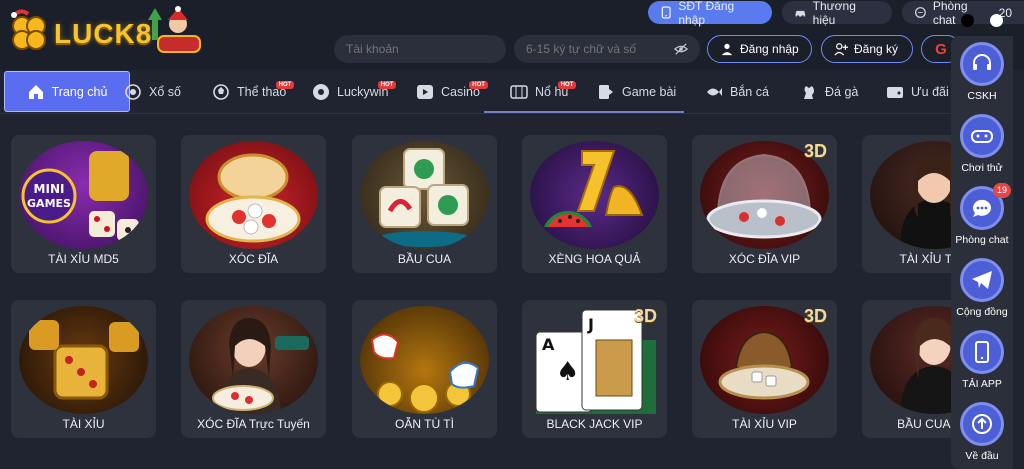 The width and height of the screenshot is (1024, 469). Describe the element at coordinates (596, 49) in the screenshot. I see `password-input` at that location.